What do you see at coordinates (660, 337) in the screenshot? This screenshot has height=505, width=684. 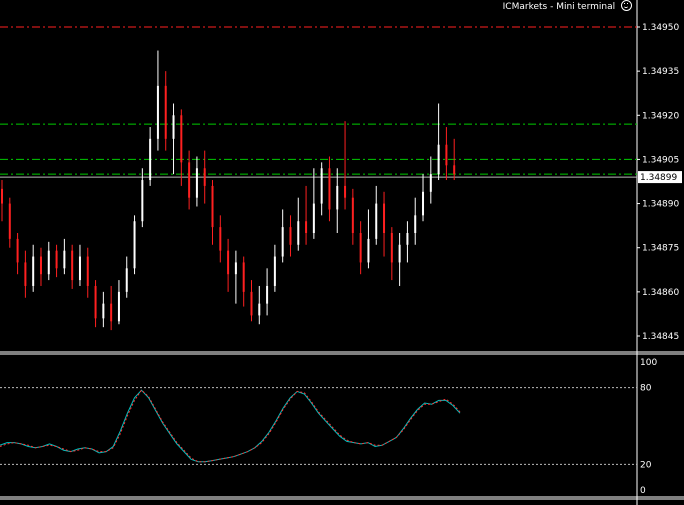 I see `price-axis-label: 1.34845` at bounding box center [660, 337].